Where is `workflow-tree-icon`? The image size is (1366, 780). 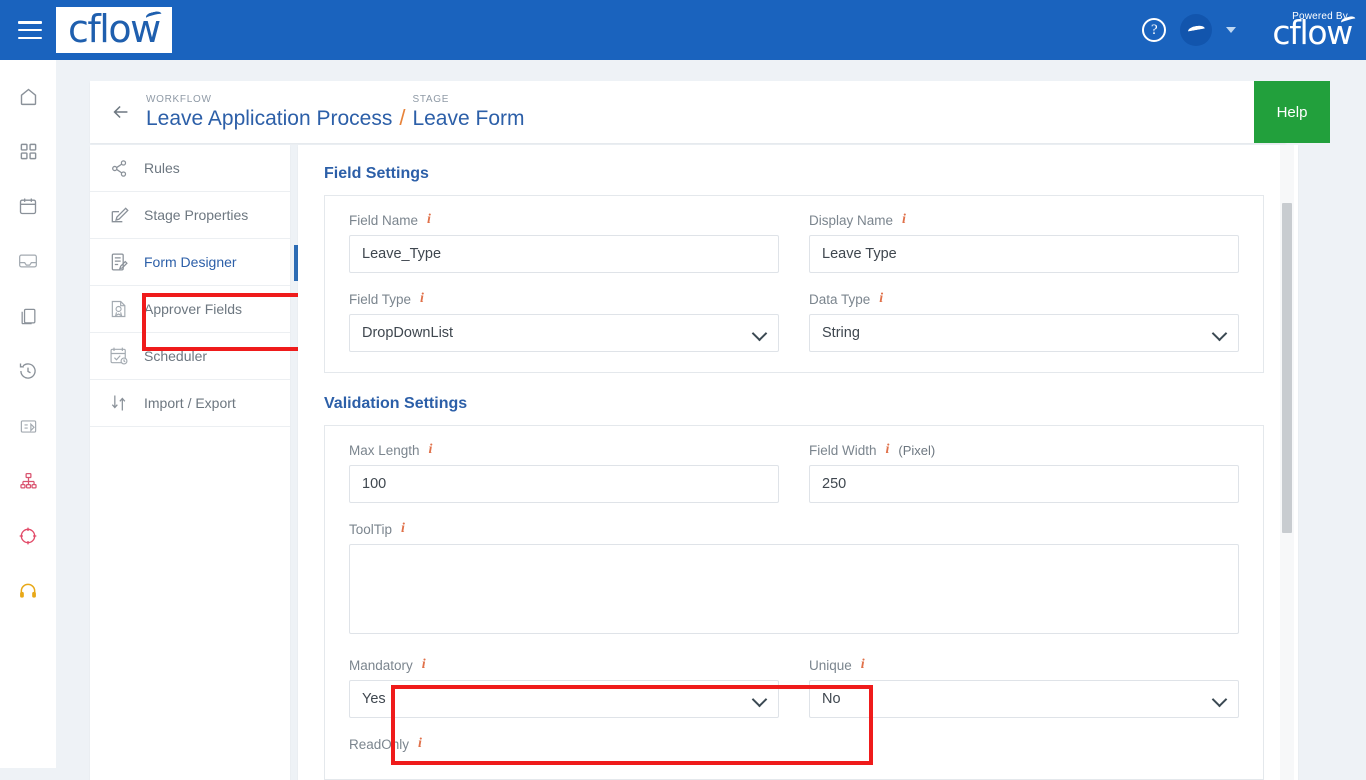 workflow-tree-icon is located at coordinates (28, 481).